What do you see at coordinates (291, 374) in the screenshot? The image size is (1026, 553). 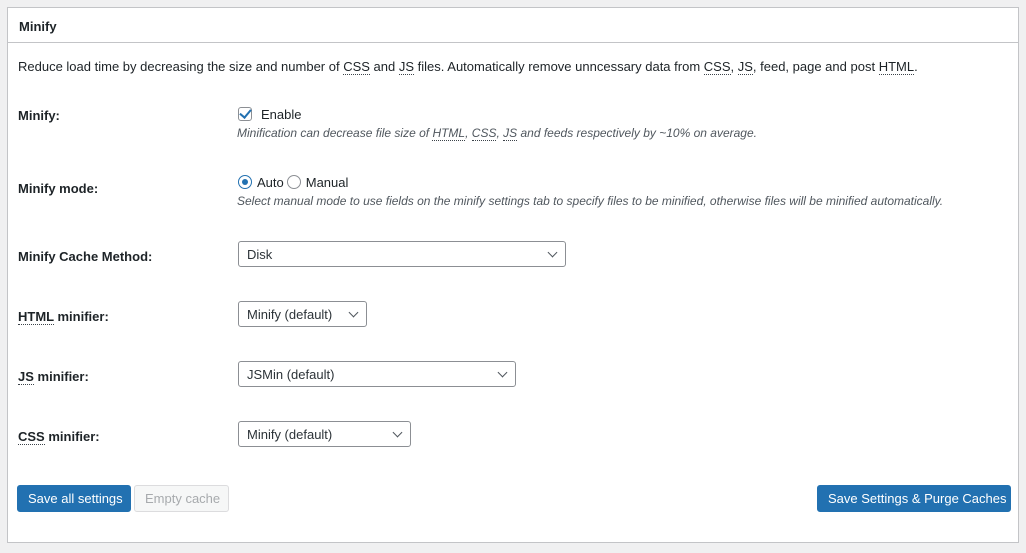 I see `js-minifier-value: JSMin (default)` at bounding box center [291, 374].